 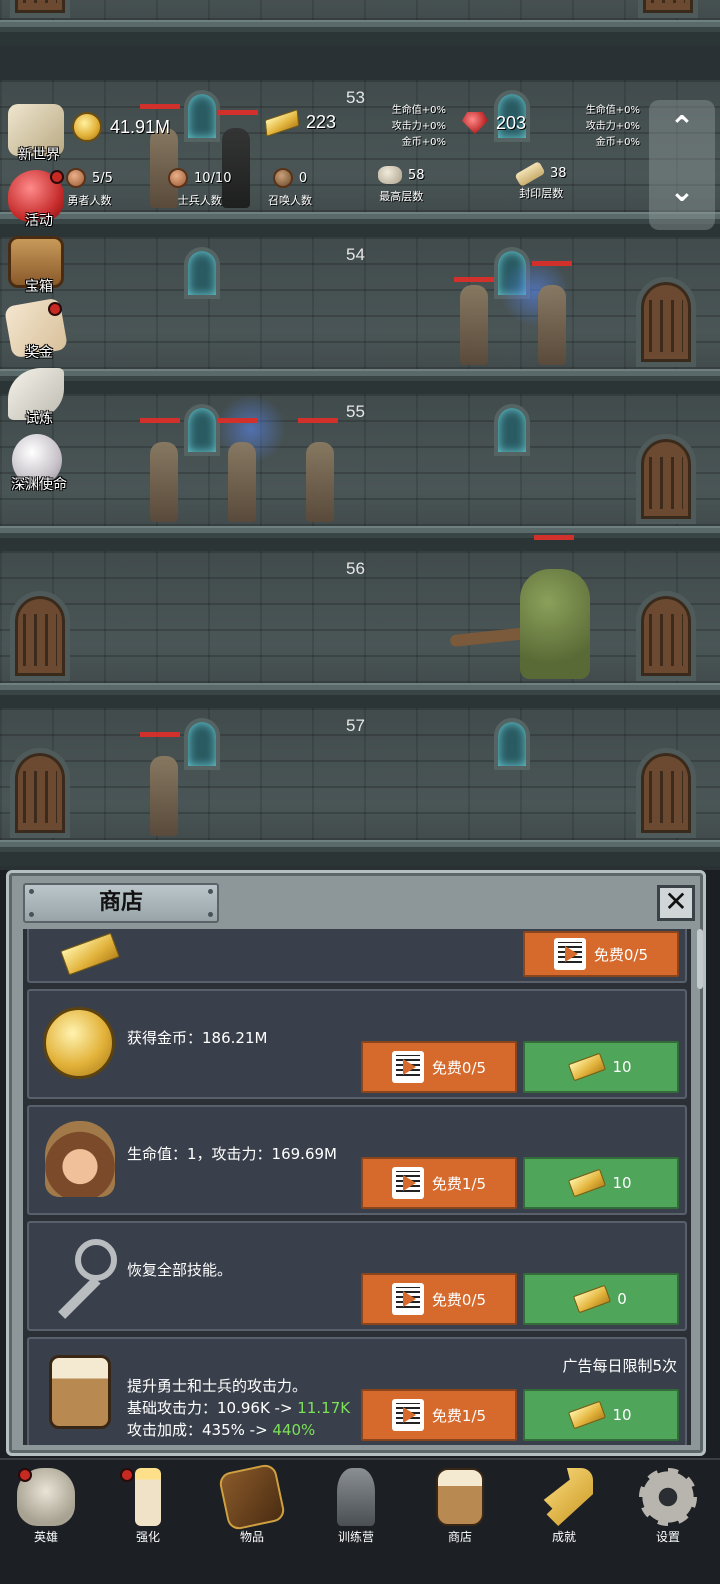 What do you see at coordinates (300, 122) in the screenshot?
I see `gold-bar-counter: 223` at bounding box center [300, 122].